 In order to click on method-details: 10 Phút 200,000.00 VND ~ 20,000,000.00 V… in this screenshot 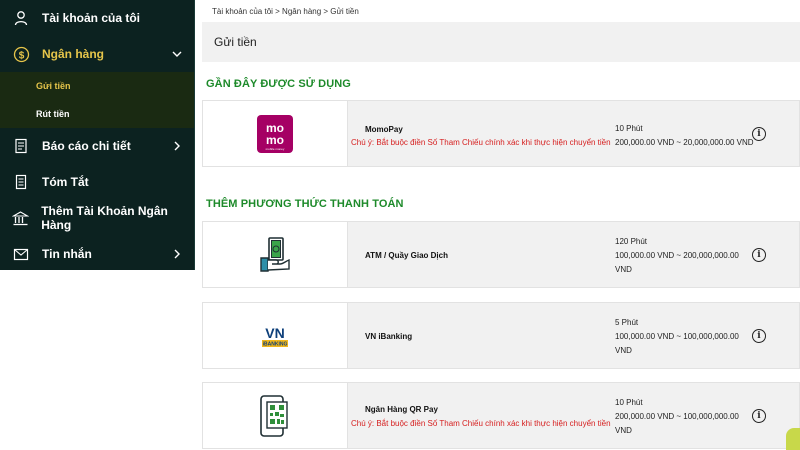, I will do `click(684, 136)`.